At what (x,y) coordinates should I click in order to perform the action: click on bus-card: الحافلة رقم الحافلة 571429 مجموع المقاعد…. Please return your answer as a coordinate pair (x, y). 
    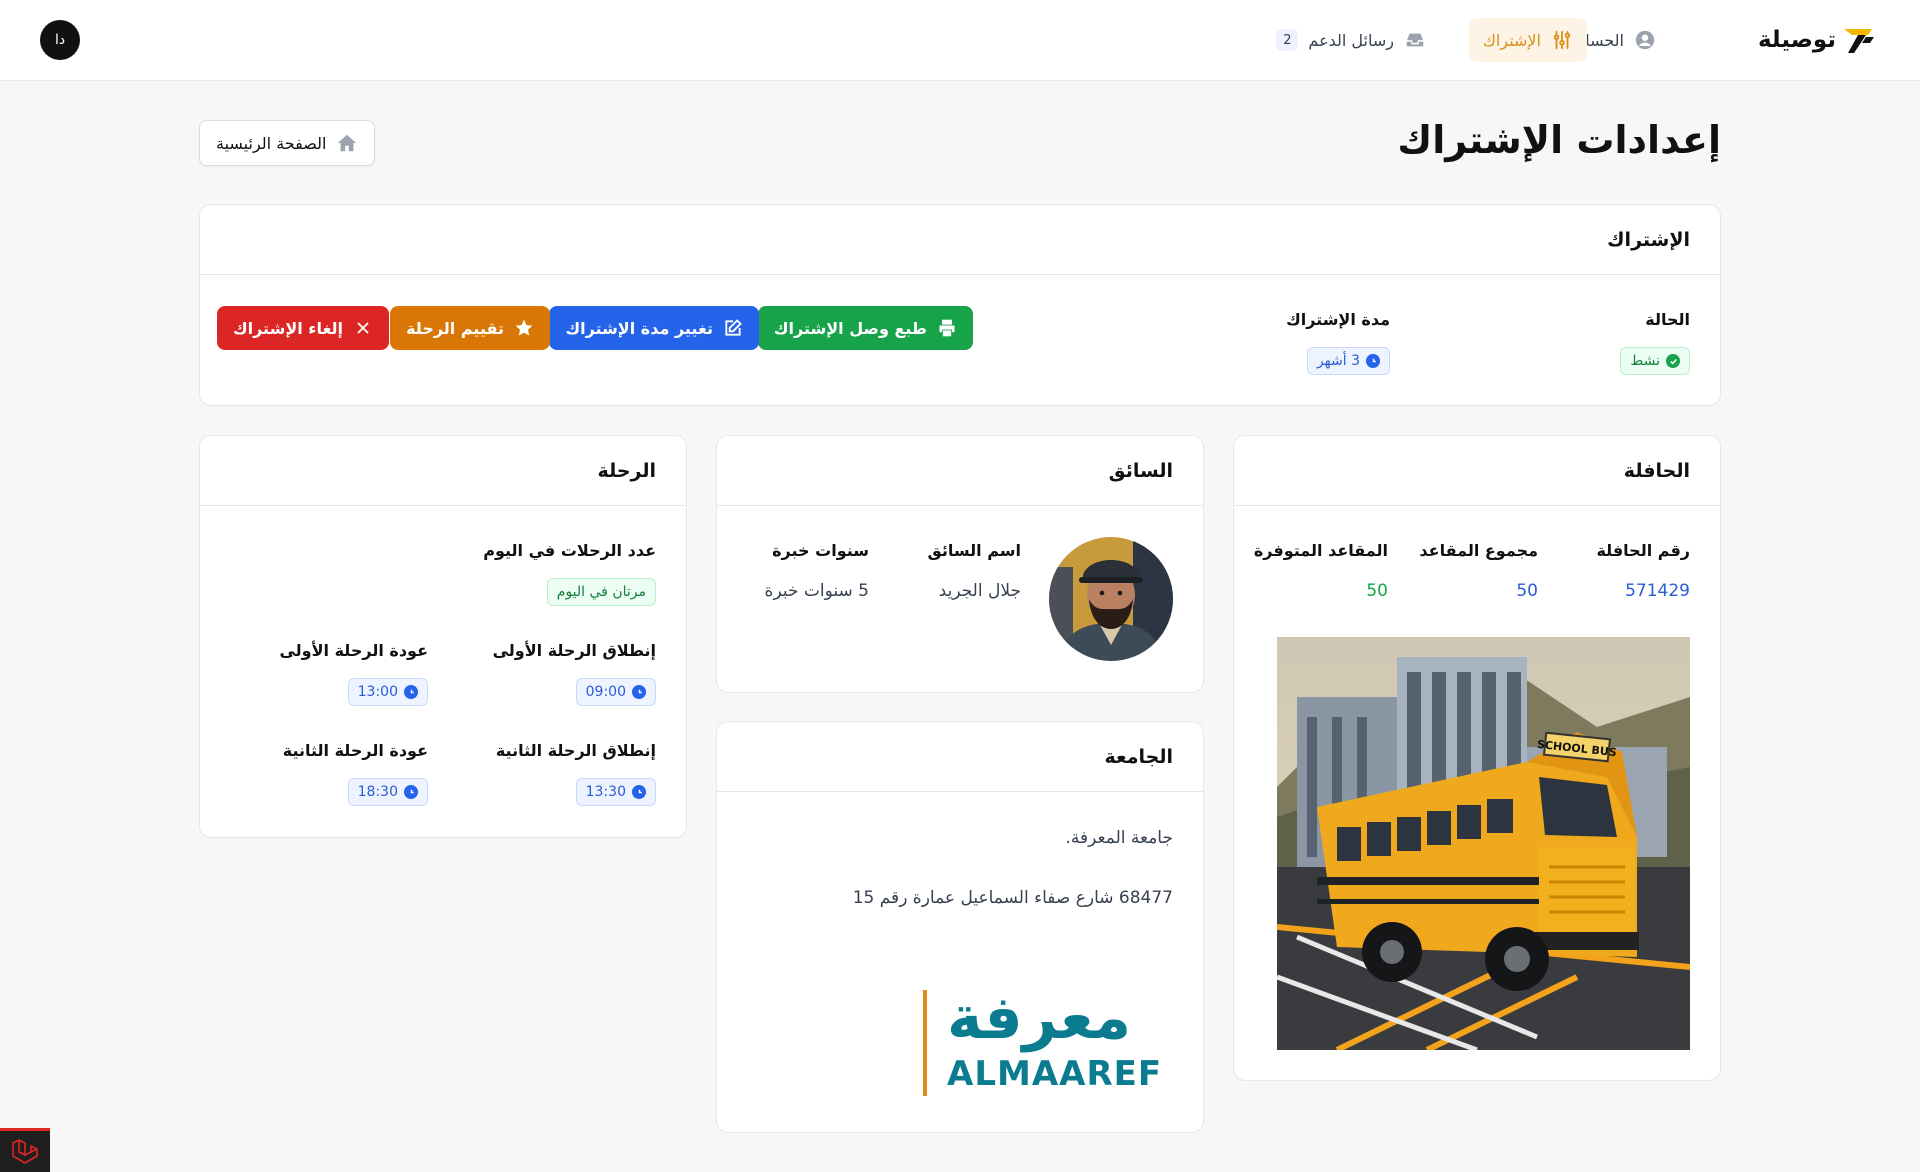
    Looking at the image, I should click on (1477, 758).